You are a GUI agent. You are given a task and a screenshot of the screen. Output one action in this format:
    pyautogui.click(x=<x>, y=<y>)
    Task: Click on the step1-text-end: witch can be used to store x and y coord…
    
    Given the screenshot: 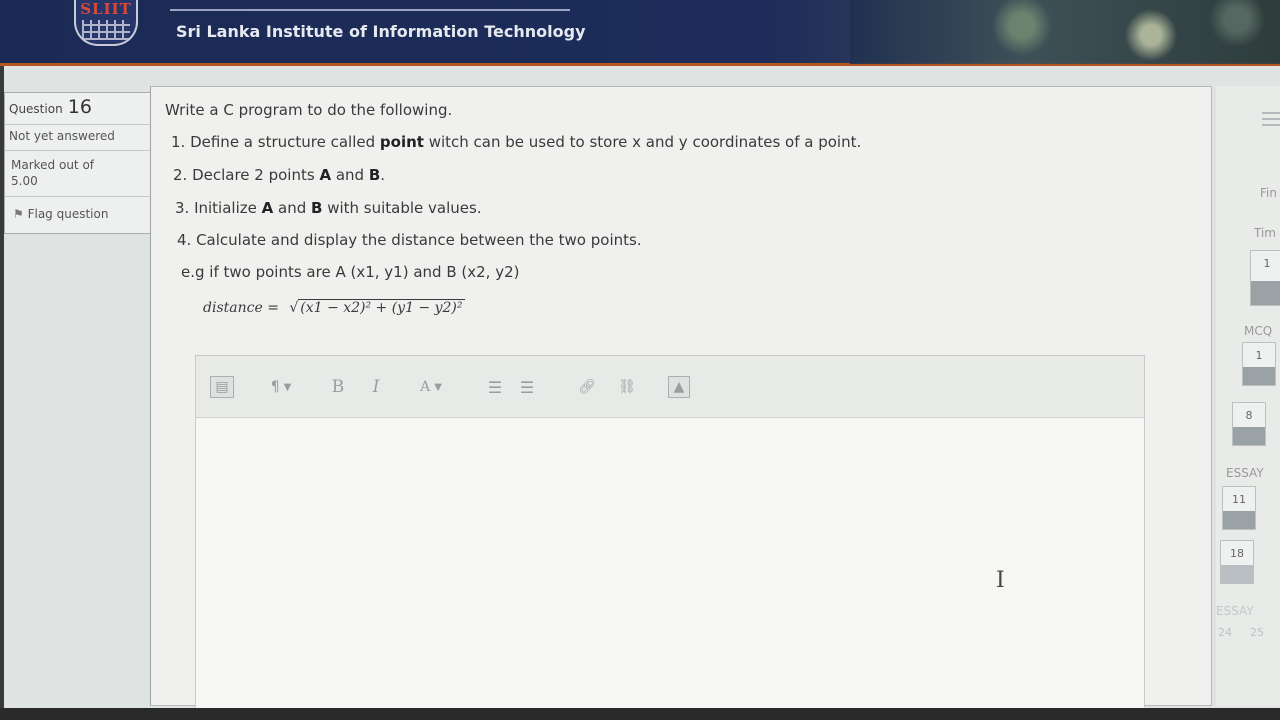 What is the action you would take?
    pyautogui.click(x=642, y=142)
    